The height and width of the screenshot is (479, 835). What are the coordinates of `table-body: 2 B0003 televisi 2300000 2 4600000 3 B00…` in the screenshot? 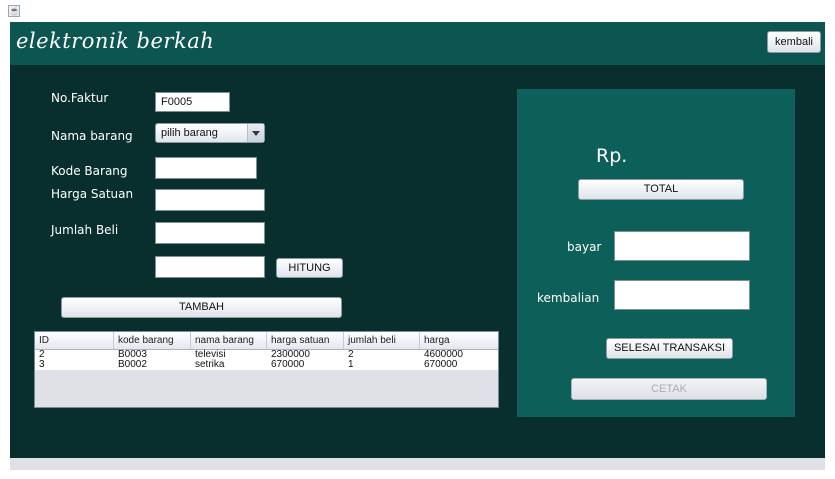 It's located at (266, 360).